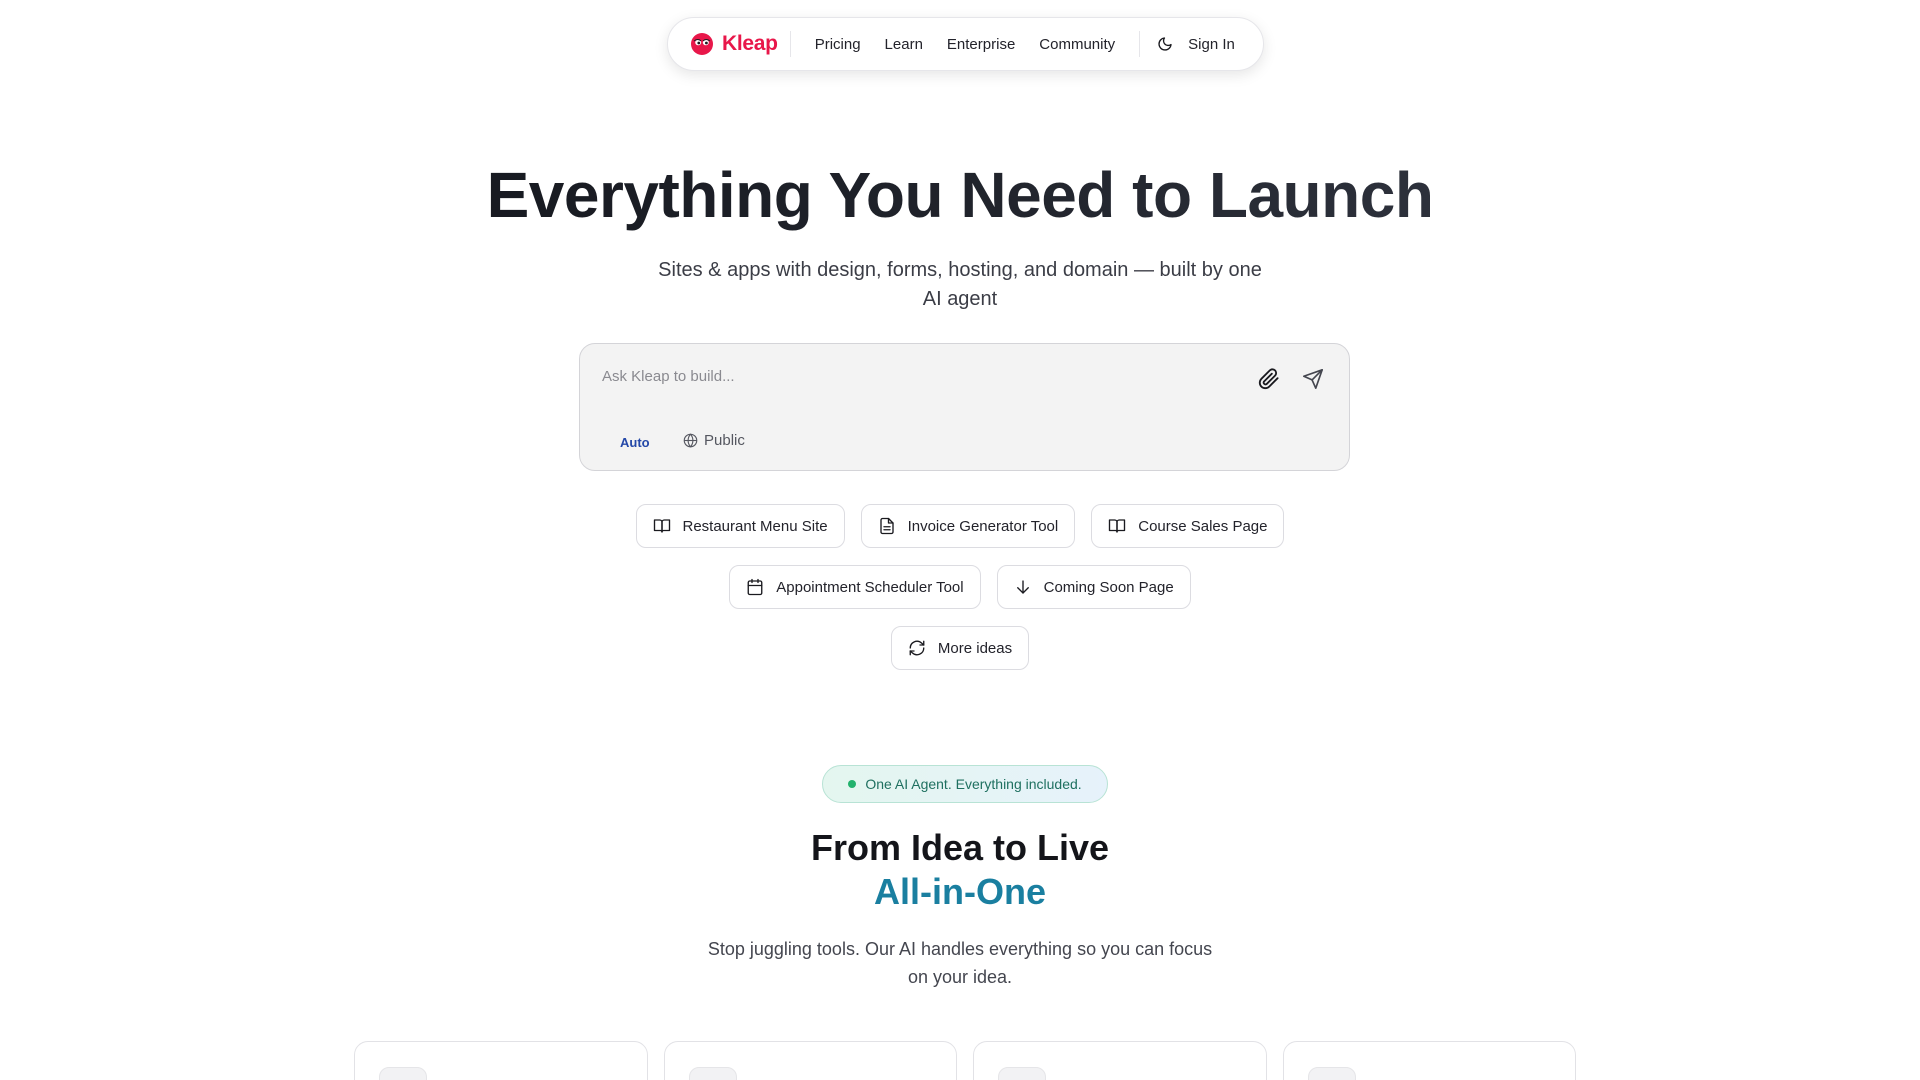 The height and width of the screenshot is (1080, 1920). Describe the element at coordinates (755, 526) in the screenshot. I see `chip-label: Restaurant Menu Site` at that location.